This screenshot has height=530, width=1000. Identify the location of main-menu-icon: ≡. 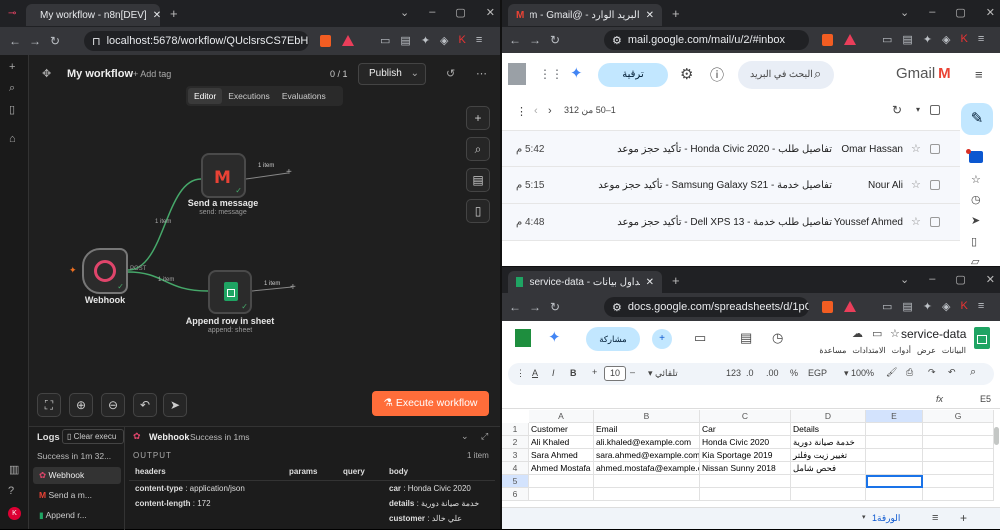
(979, 74).